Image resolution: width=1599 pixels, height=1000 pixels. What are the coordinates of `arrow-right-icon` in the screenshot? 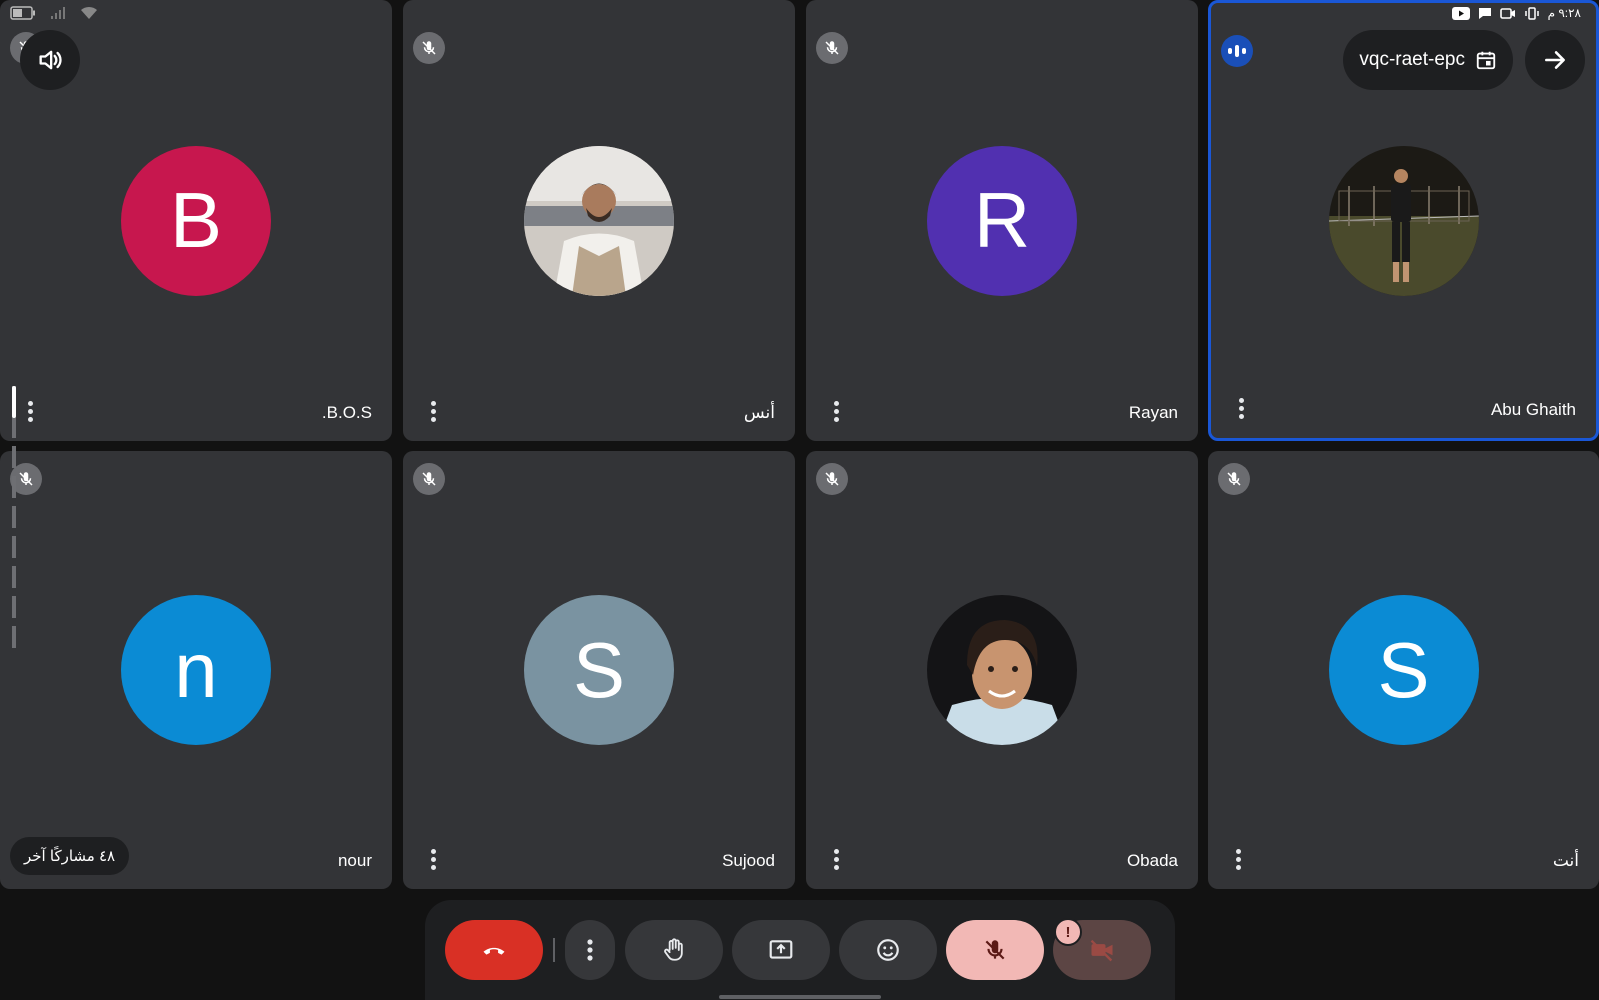 It's located at (1555, 60).